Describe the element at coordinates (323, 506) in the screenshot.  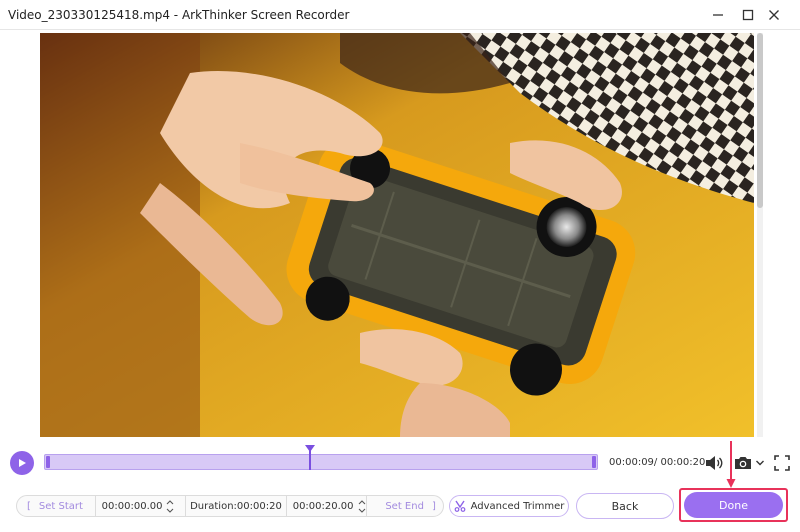
I see `end-time-value: 00:00:20.00` at that location.